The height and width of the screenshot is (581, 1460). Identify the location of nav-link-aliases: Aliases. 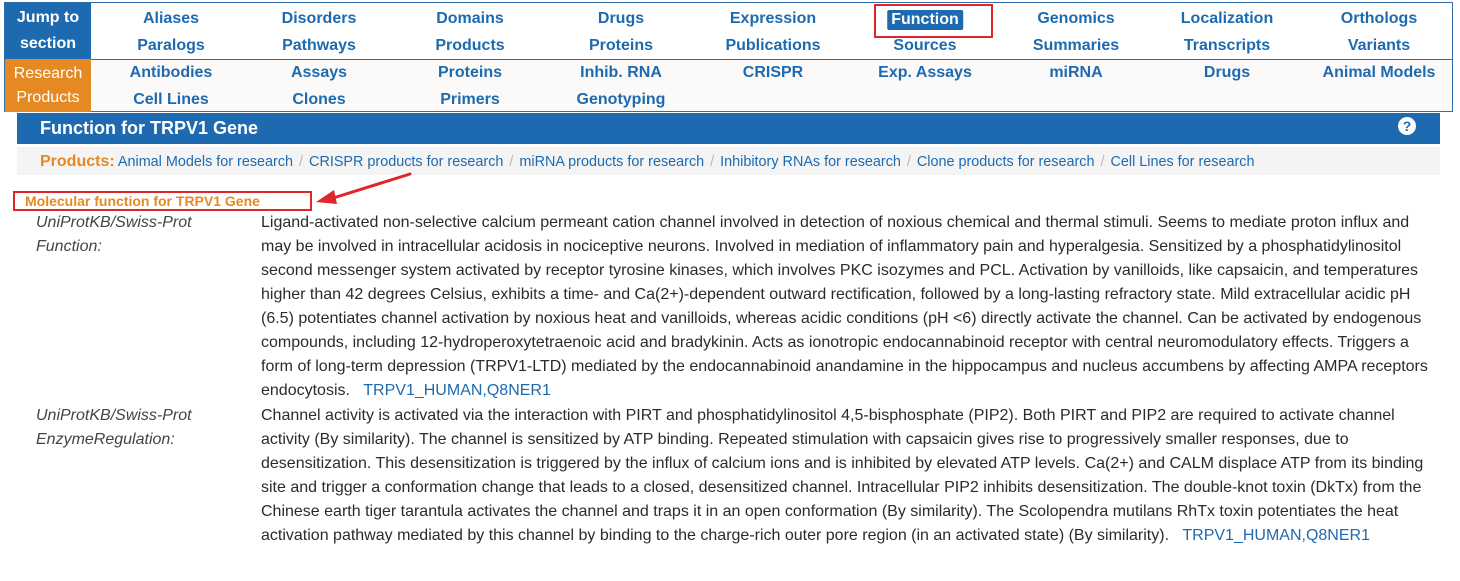
(171, 19).